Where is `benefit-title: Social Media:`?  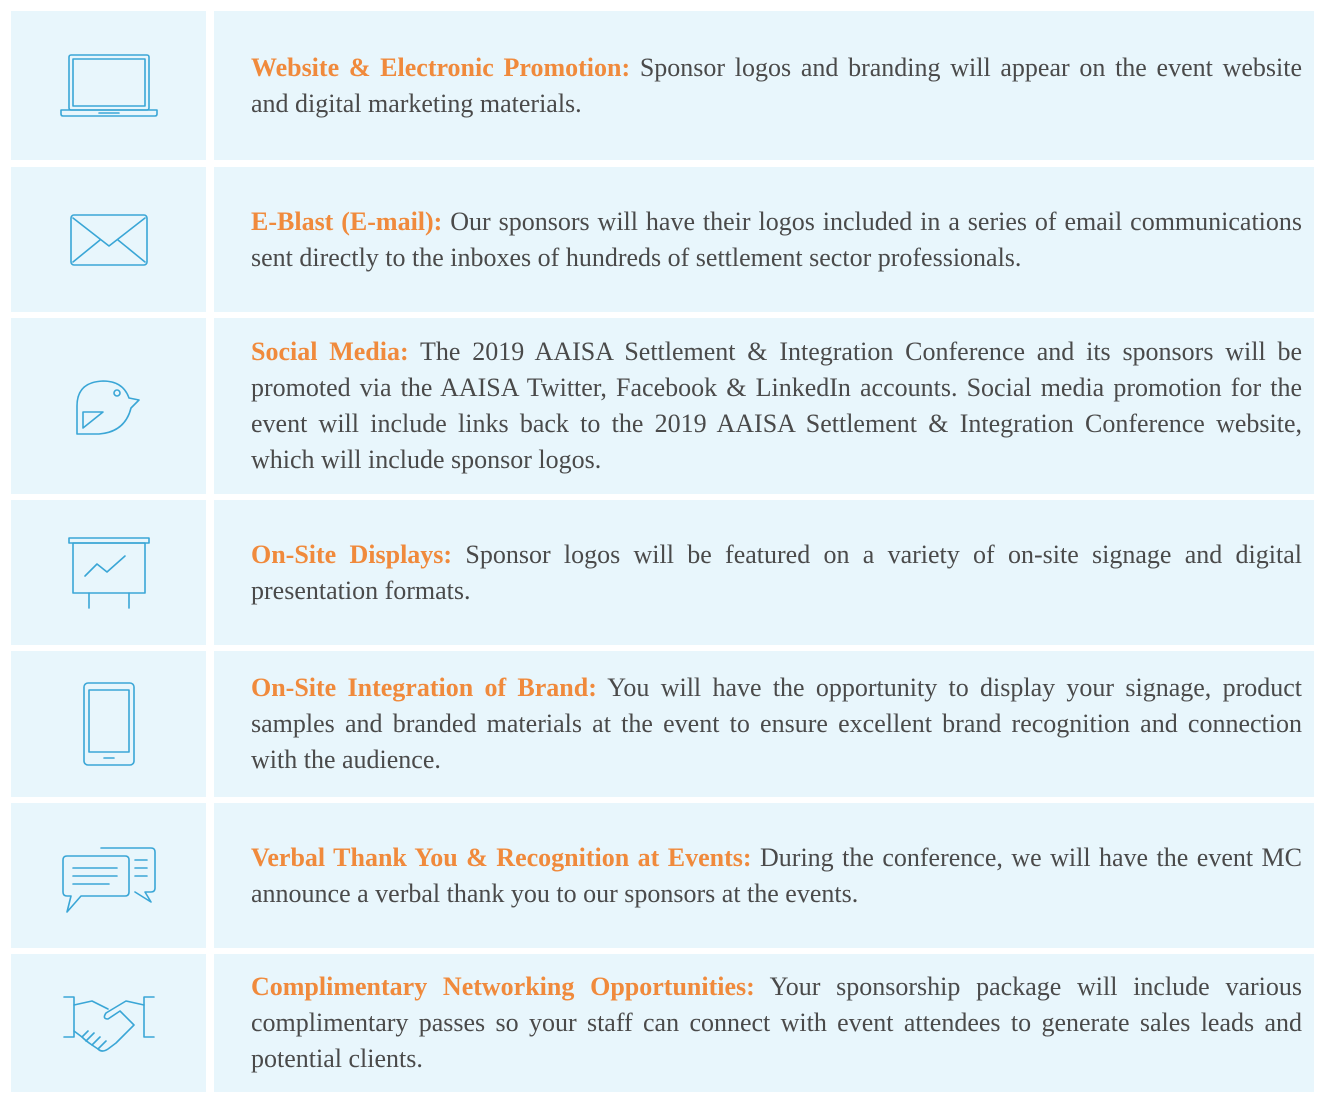 benefit-title: Social Media: is located at coordinates (330, 351).